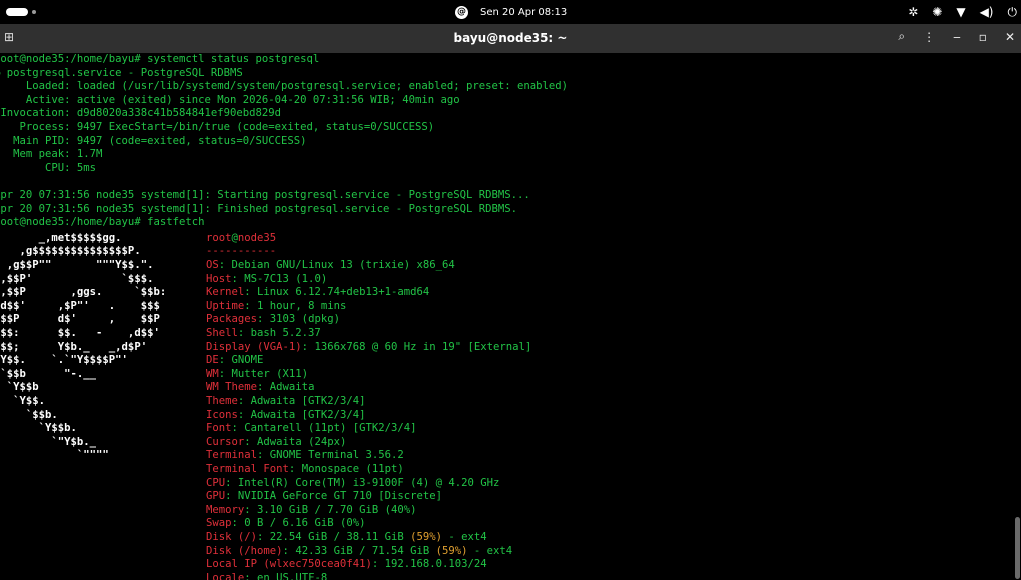 The width and height of the screenshot is (1021, 580). I want to click on fastfetch-key: Host, so click(219, 278).